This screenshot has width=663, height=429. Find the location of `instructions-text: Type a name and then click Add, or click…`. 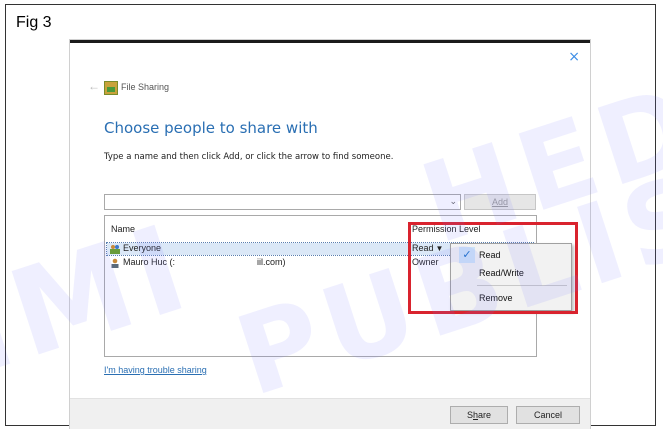

instructions-text: Type a name and then click Add, or click… is located at coordinates (249, 157).